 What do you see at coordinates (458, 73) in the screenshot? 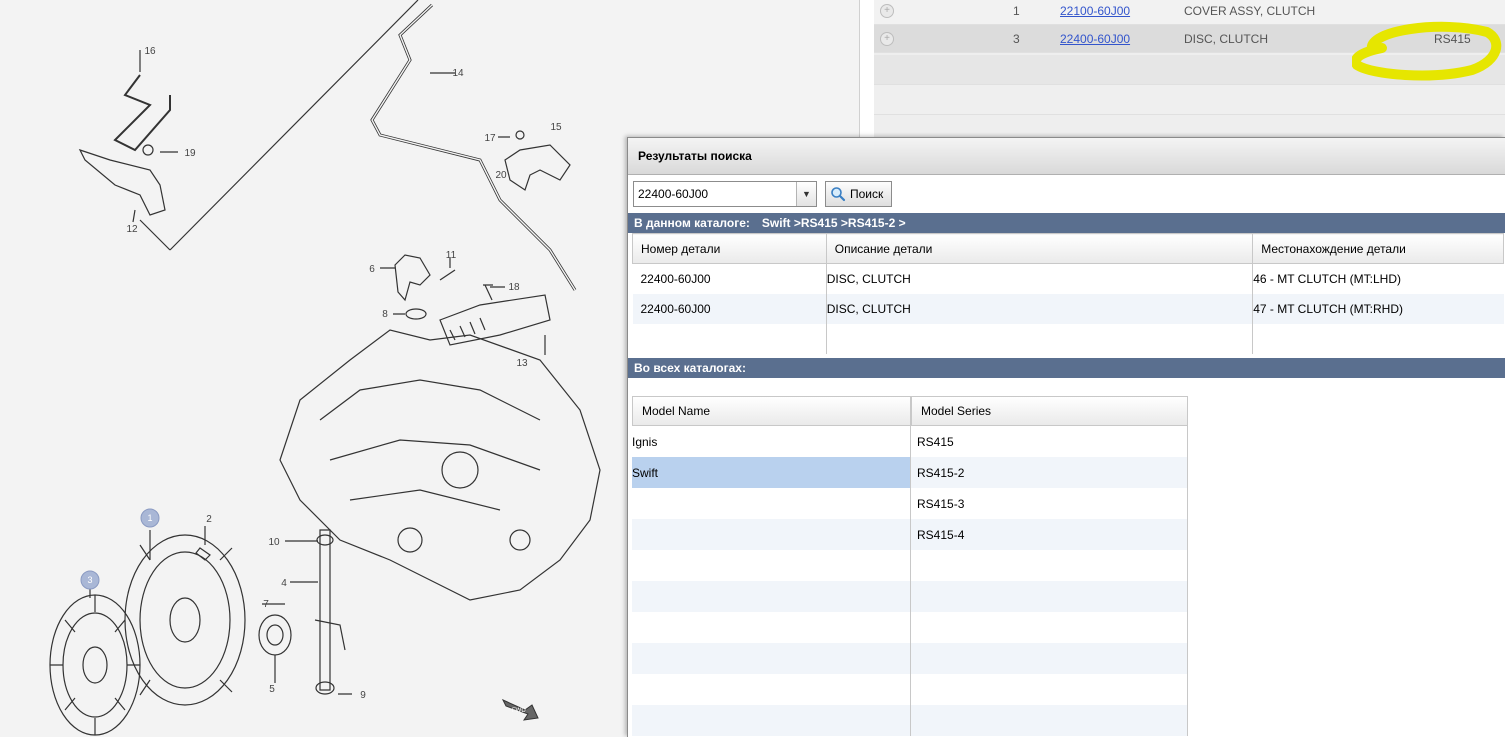
I see `callout-14: 14` at bounding box center [458, 73].